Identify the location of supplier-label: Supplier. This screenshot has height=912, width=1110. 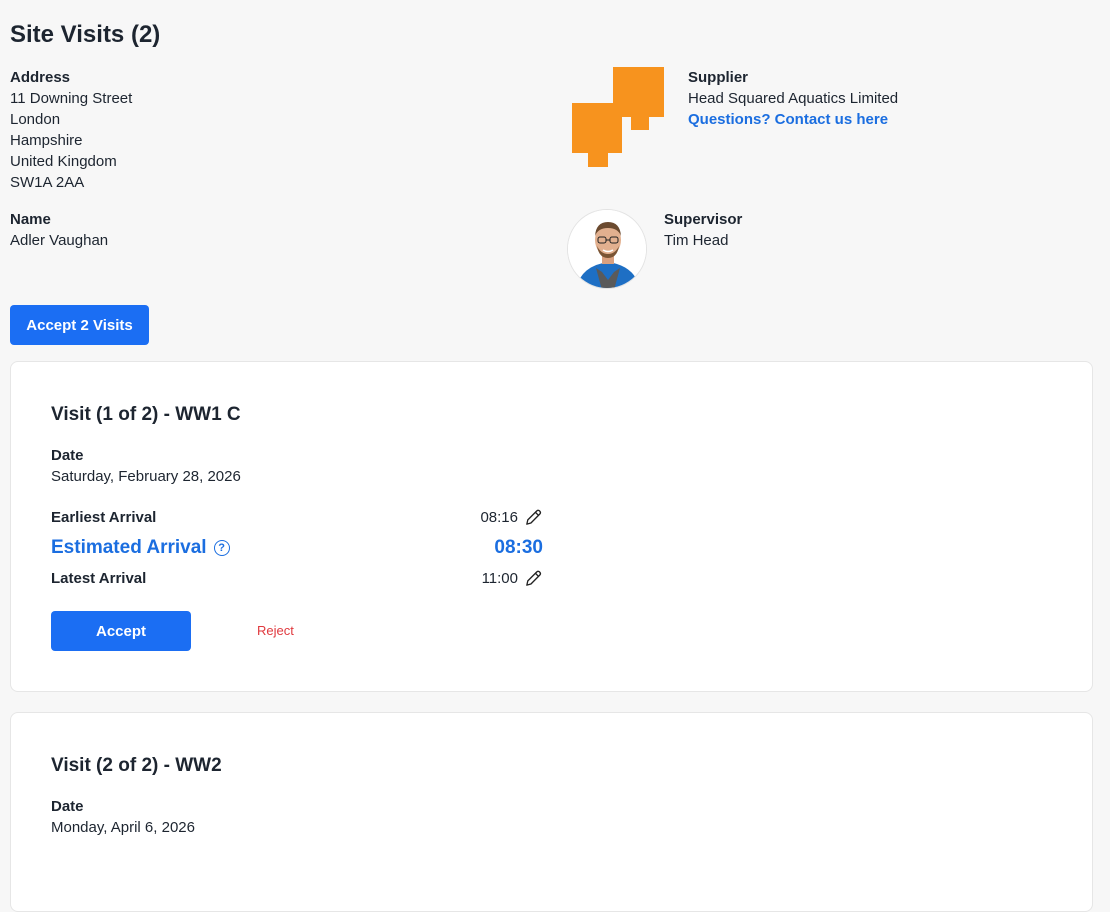
(718, 77).